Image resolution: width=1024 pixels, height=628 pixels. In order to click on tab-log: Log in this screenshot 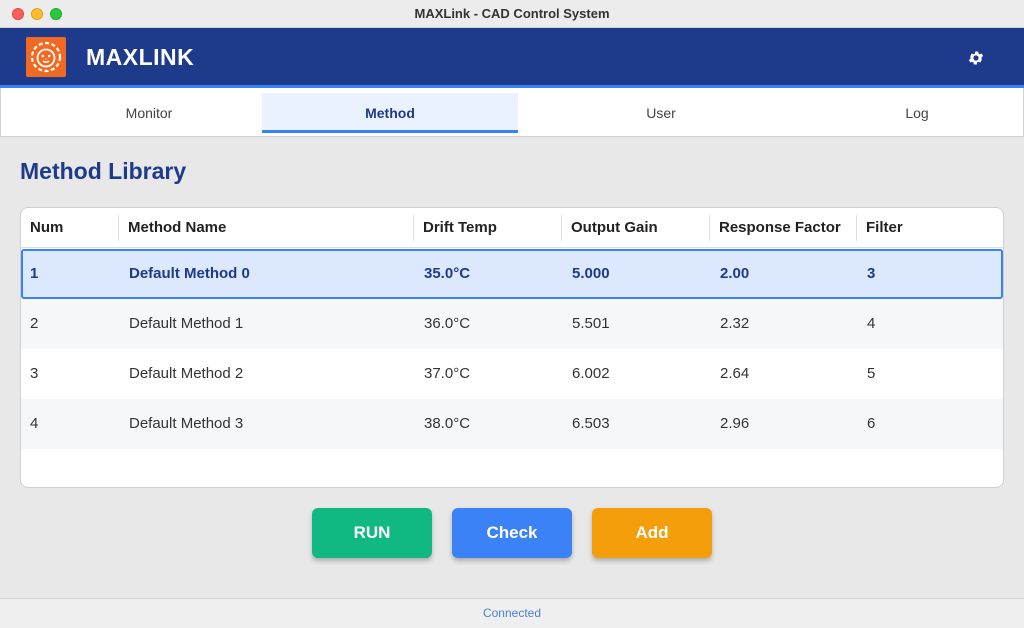, I will do `click(906, 113)`.